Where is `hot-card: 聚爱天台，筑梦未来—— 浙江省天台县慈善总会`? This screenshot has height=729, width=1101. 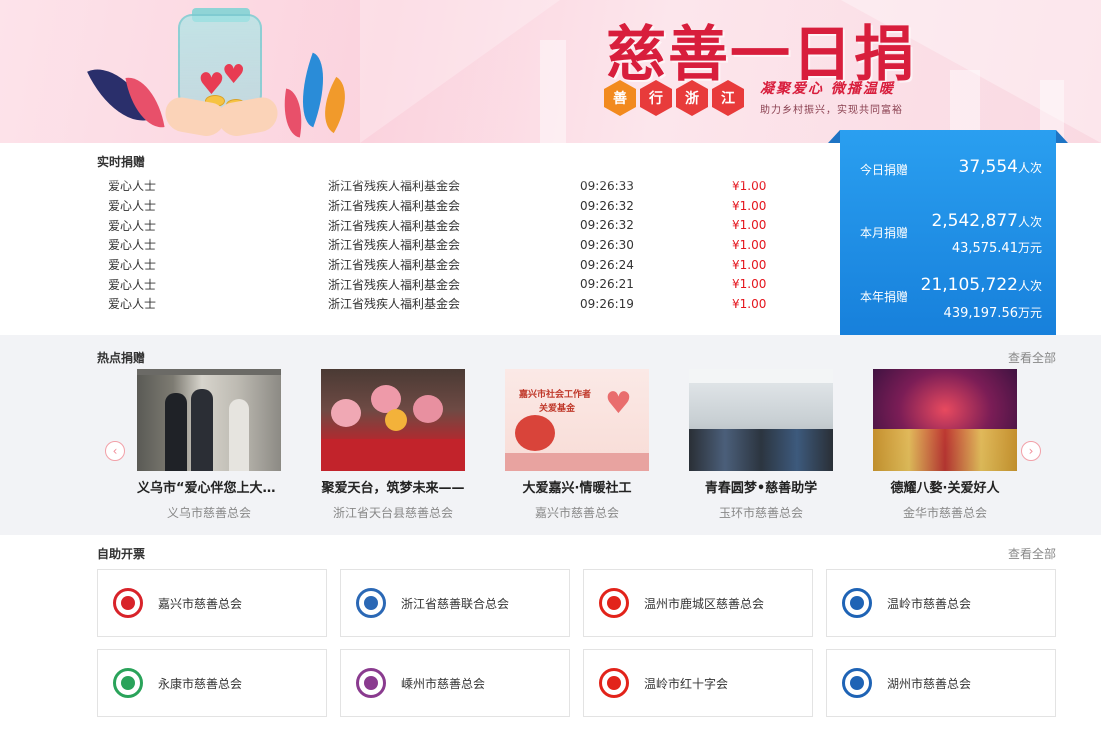
hot-card: 聚爱天台，筑梦未来—— 浙江省天台县慈善总会 is located at coordinates (393, 445).